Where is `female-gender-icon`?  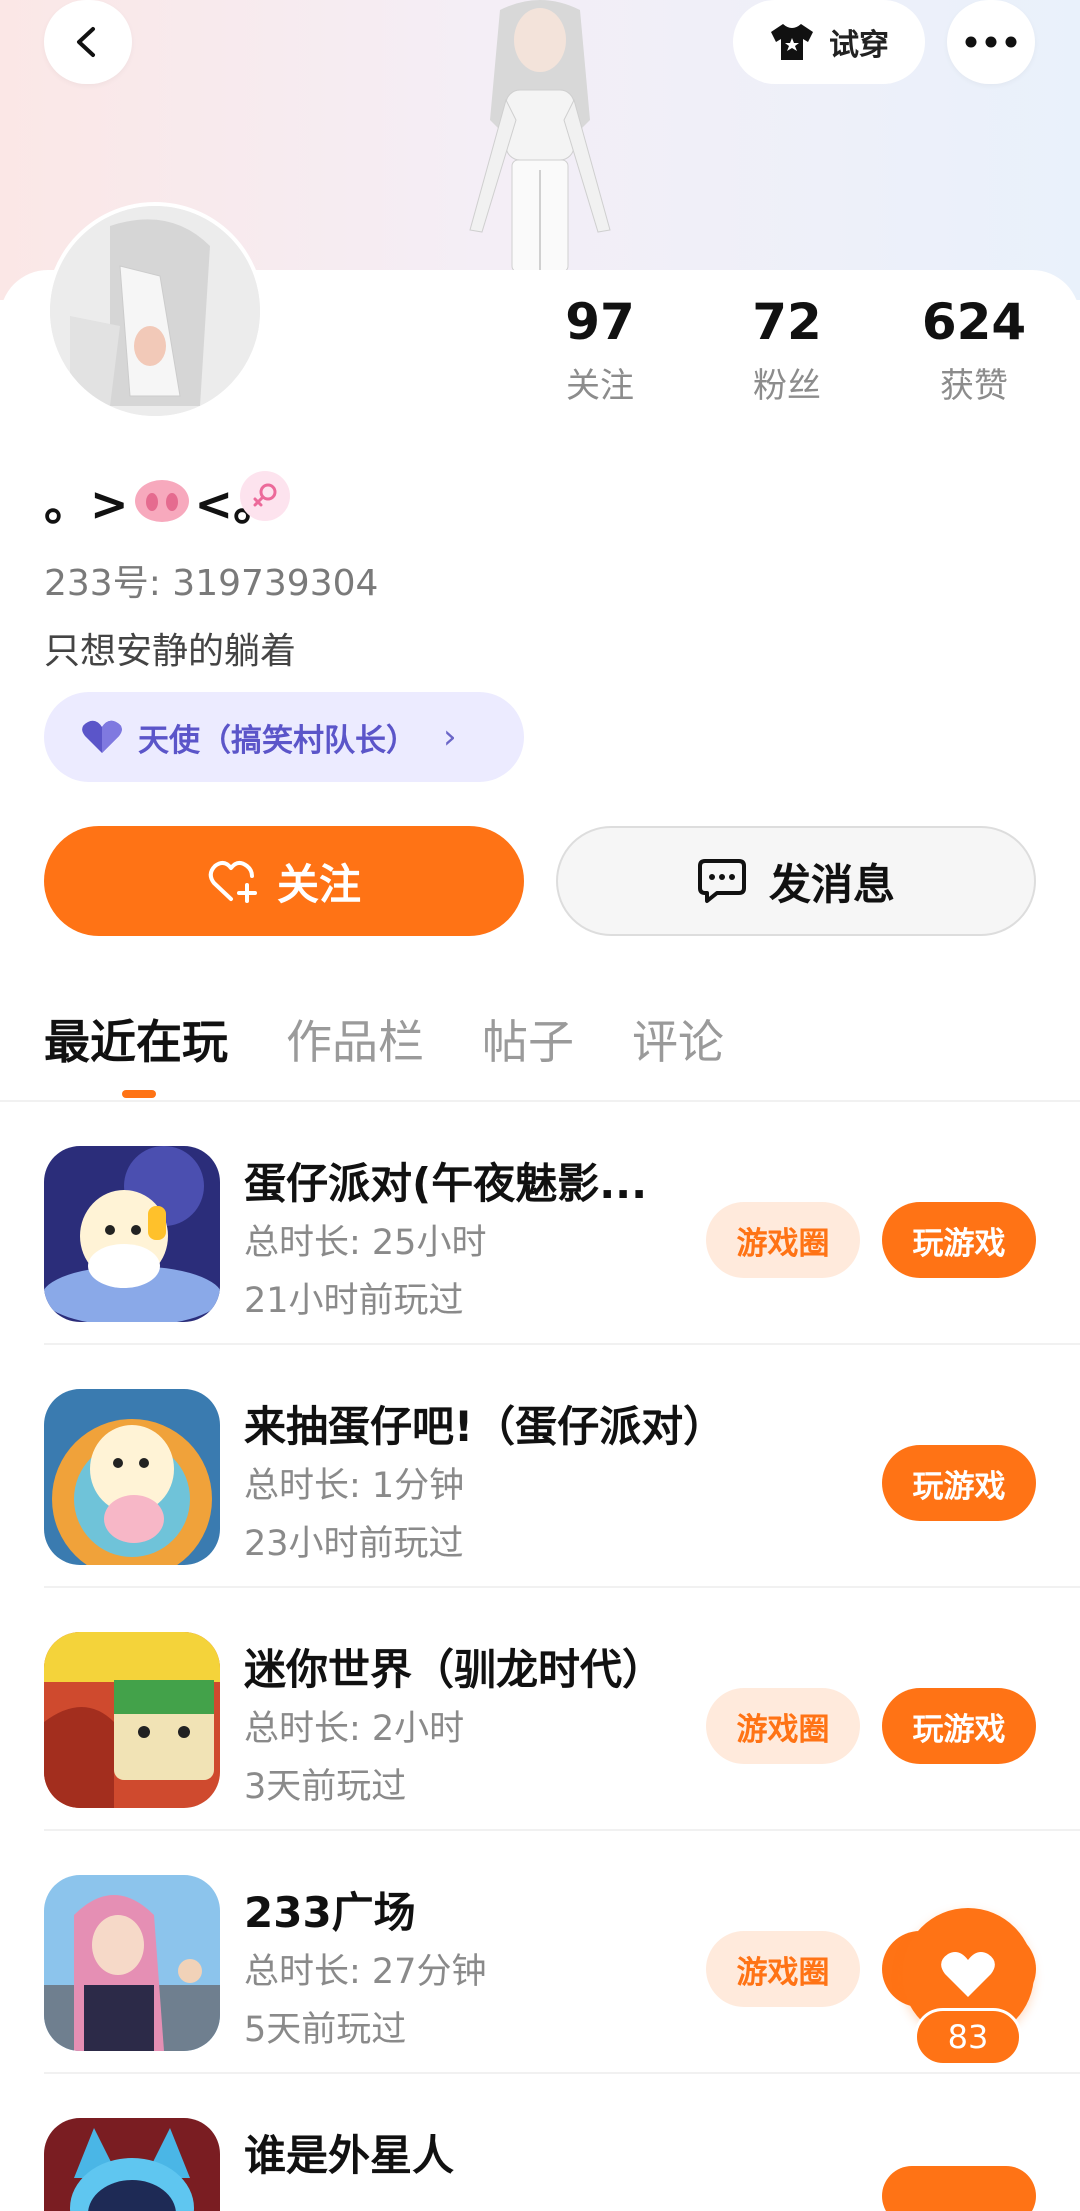 female-gender-icon is located at coordinates (265, 496).